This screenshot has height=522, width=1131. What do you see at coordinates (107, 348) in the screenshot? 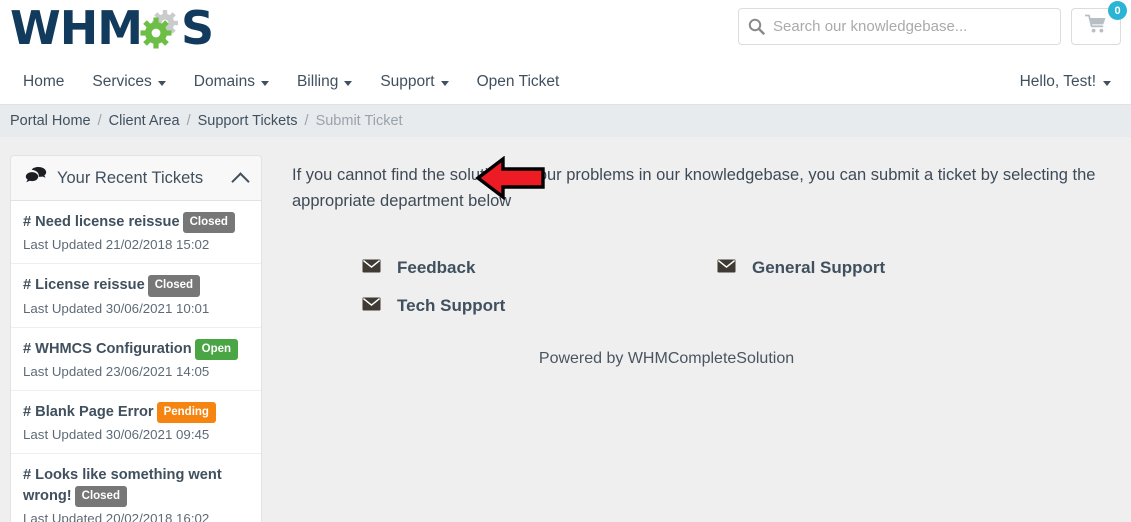
I see `ticket-title: # WHMCS Configuration` at bounding box center [107, 348].